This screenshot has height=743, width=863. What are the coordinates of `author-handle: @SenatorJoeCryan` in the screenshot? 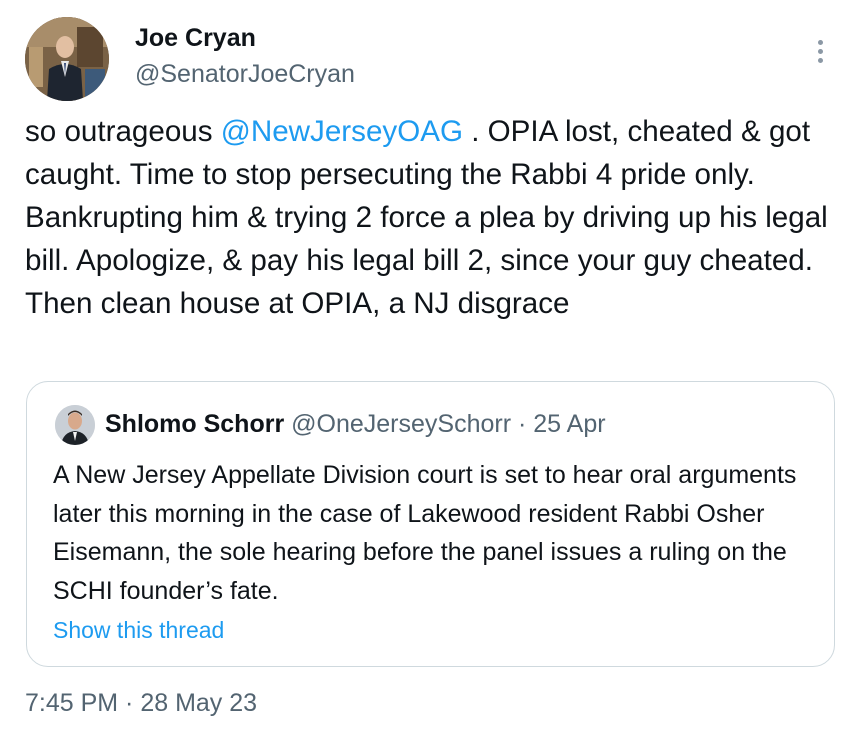 It's located at (245, 74).